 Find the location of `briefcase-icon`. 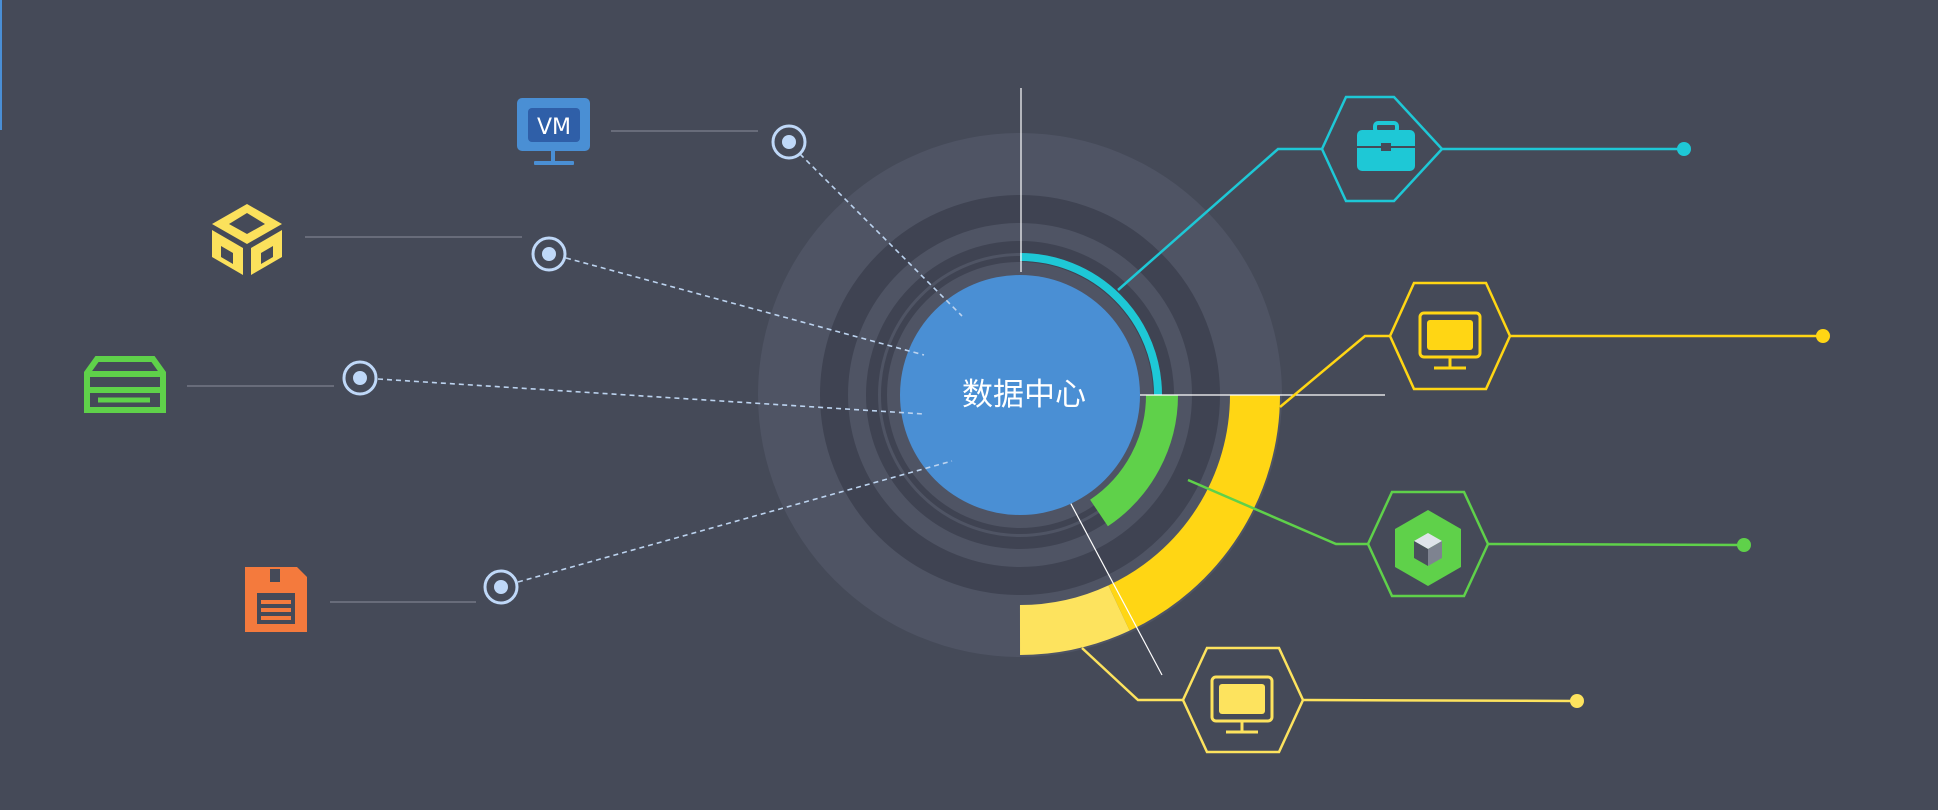

briefcase-icon is located at coordinates (1386, 146).